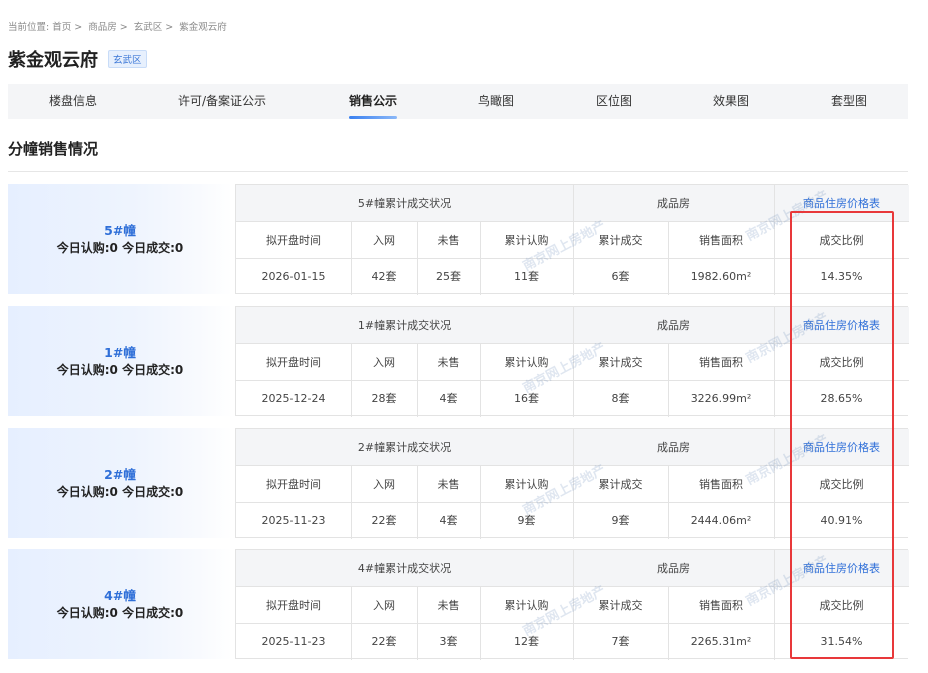 The image size is (928, 673). I want to click on cell-subscribed: 11套, so click(526, 276).